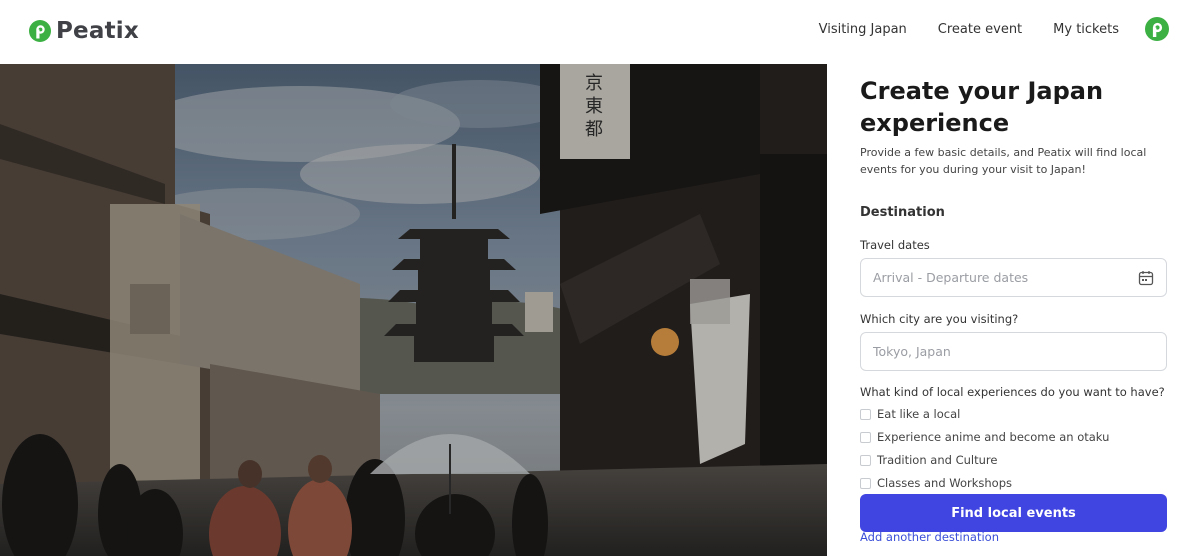 The image size is (1200, 556). I want to click on experience-option-label: Classes and Workshops, so click(944, 483).